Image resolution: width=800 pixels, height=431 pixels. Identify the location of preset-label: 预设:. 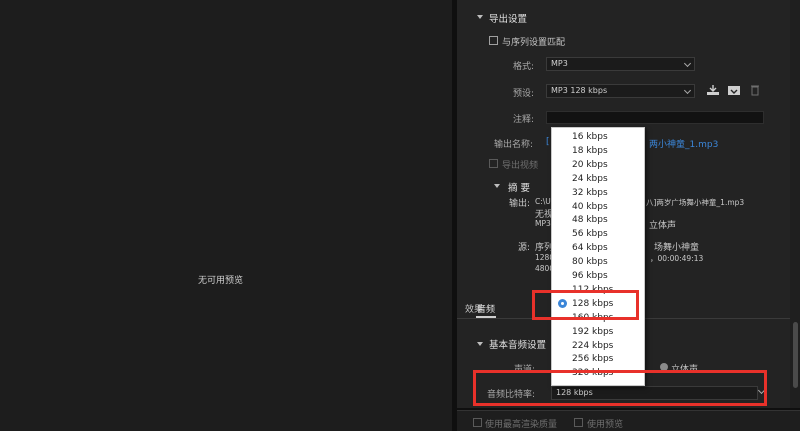
(524, 94).